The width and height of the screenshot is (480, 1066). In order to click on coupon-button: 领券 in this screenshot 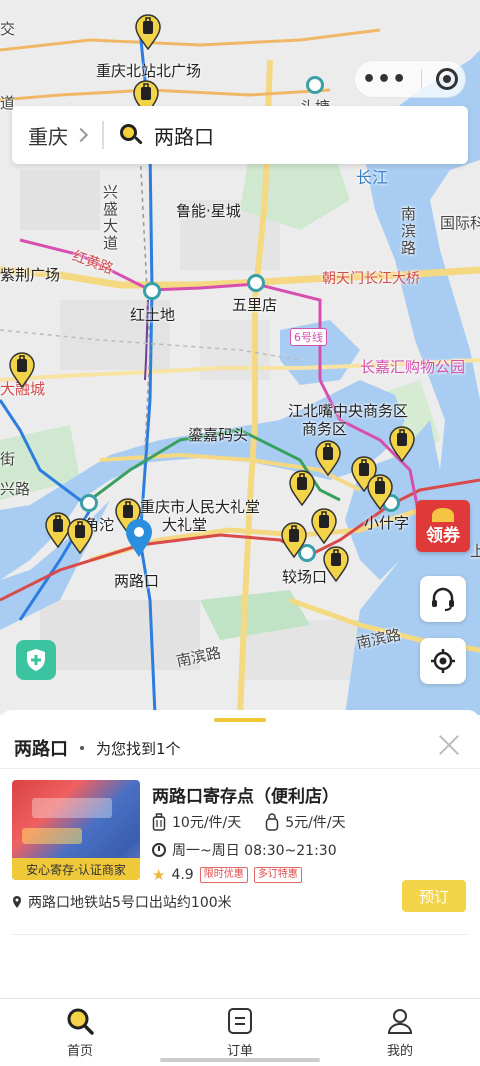, I will do `click(443, 526)`.